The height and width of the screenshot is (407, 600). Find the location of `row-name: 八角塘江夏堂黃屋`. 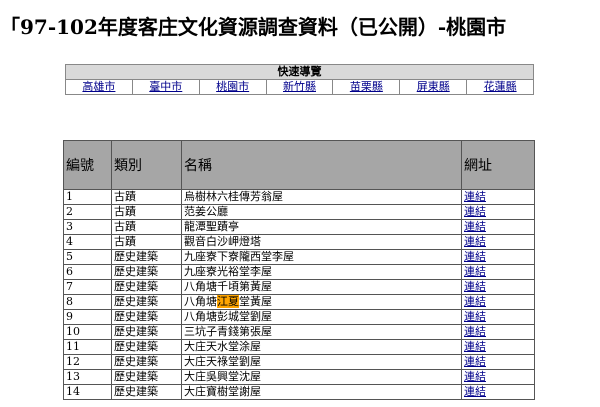

row-name: 八角塘江夏堂黃屋 is located at coordinates (321, 302).